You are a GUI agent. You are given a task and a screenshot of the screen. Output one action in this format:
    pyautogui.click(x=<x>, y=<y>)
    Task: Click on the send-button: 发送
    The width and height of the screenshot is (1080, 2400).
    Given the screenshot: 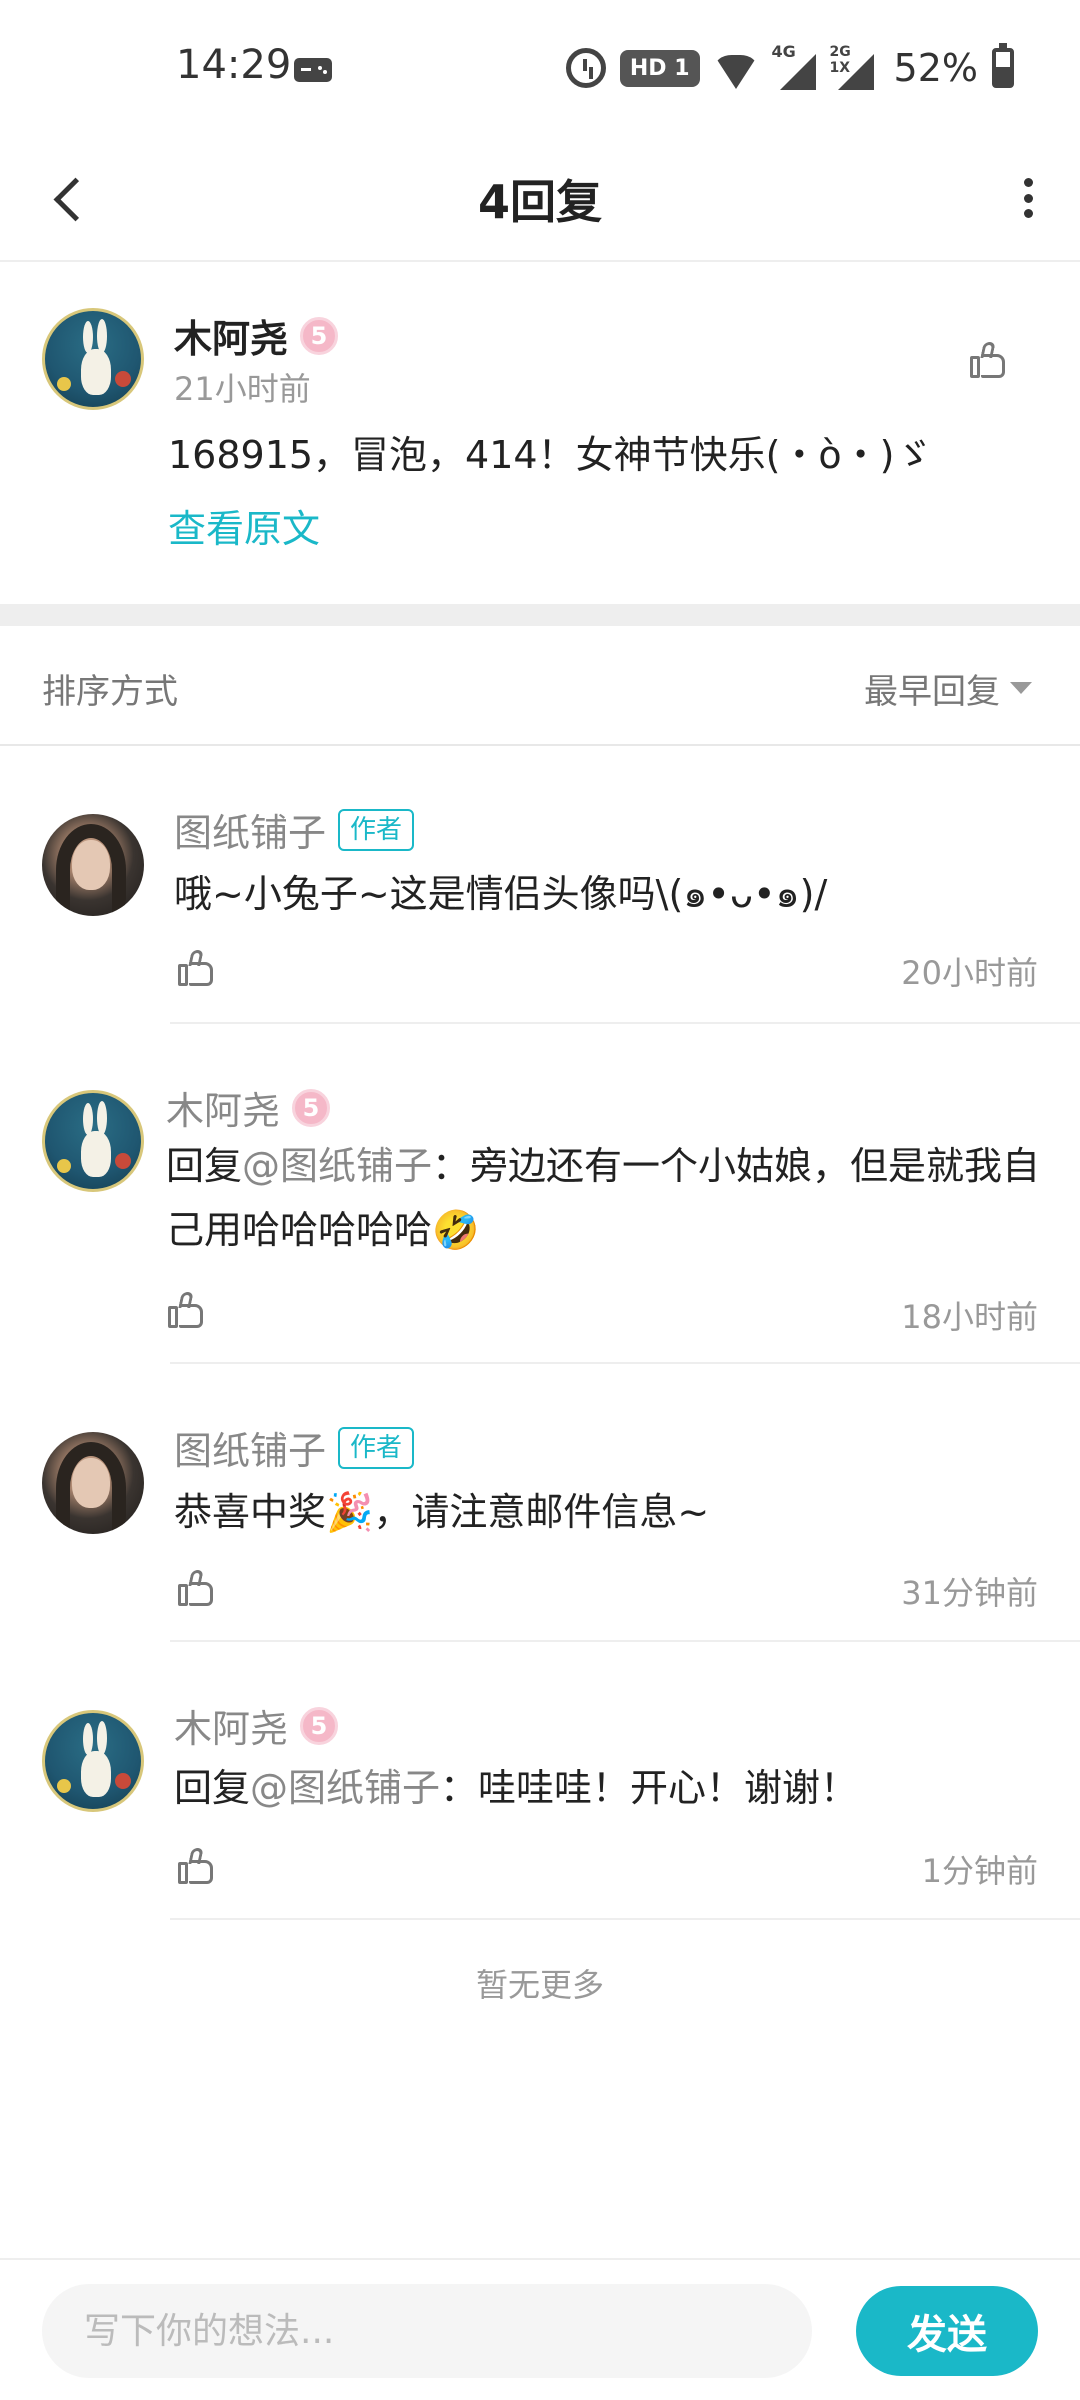 What is the action you would take?
    pyautogui.click(x=947, y=2331)
    